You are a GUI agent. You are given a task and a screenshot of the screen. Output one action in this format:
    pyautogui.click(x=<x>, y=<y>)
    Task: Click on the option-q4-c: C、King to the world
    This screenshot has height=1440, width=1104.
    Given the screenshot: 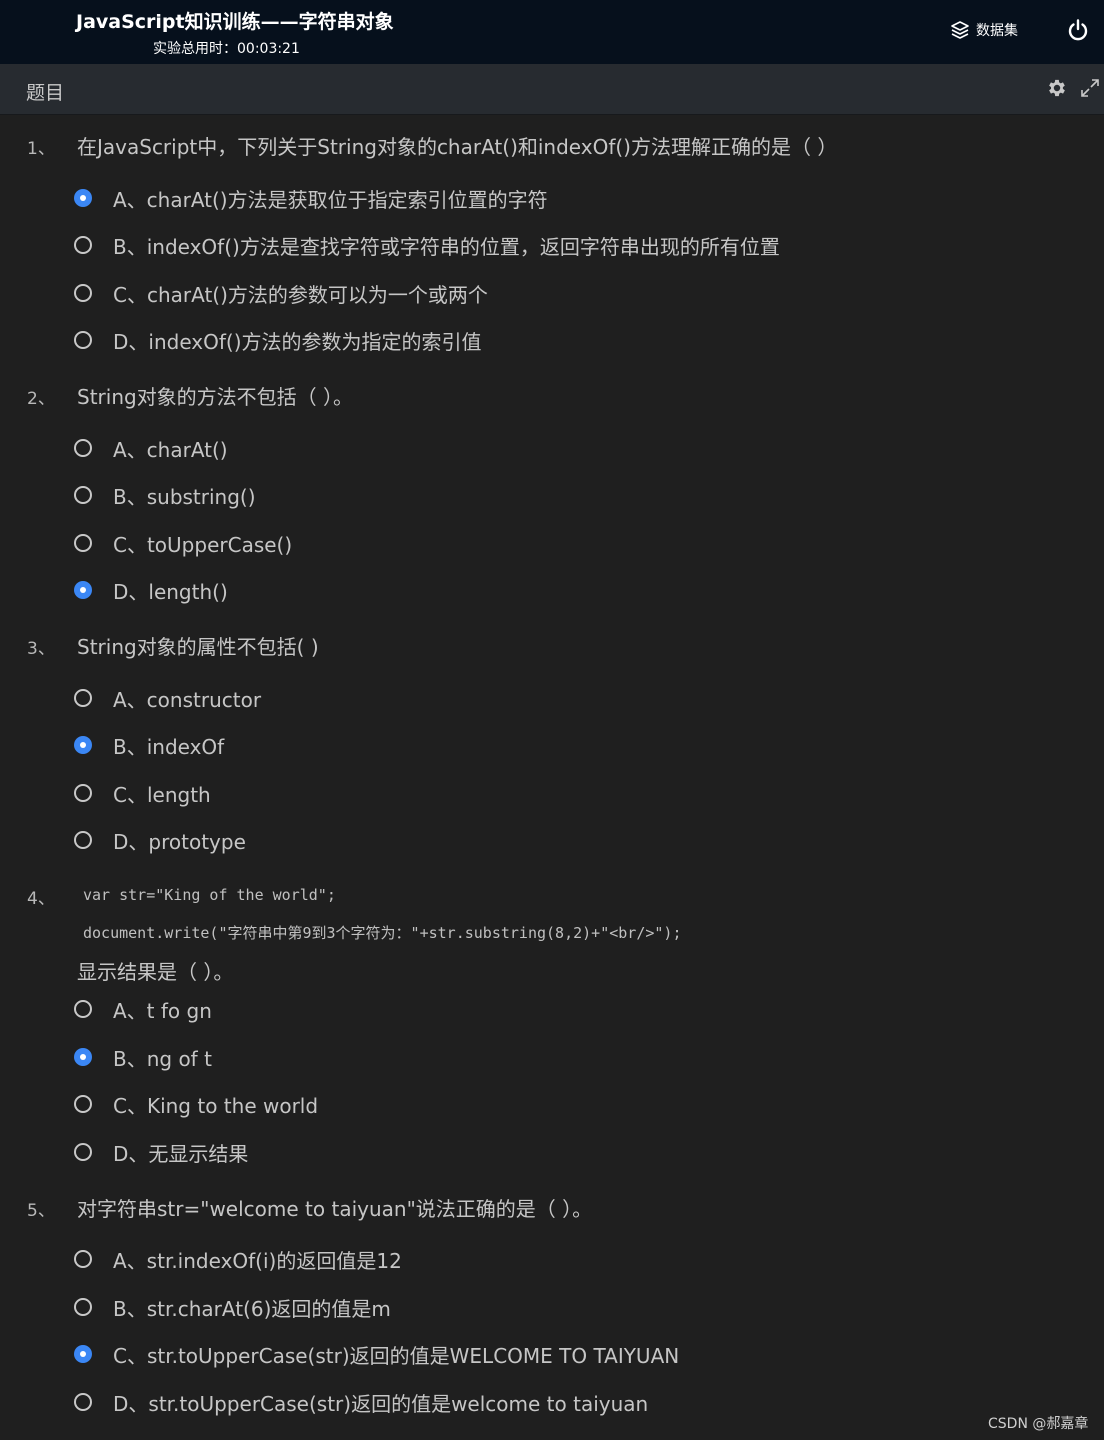 What is the action you would take?
    pyautogui.click(x=196, y=1104)
    